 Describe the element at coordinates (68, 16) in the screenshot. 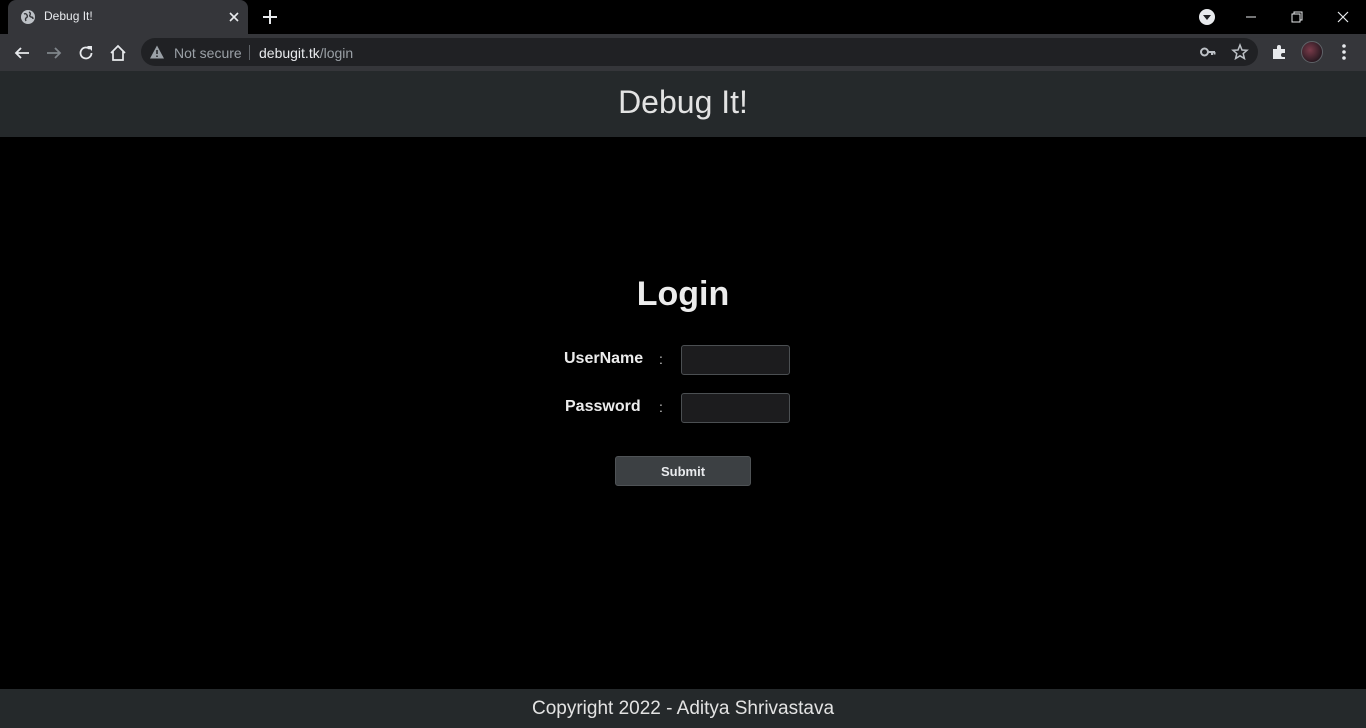

I see `tab-title: Debug It!` at that location.